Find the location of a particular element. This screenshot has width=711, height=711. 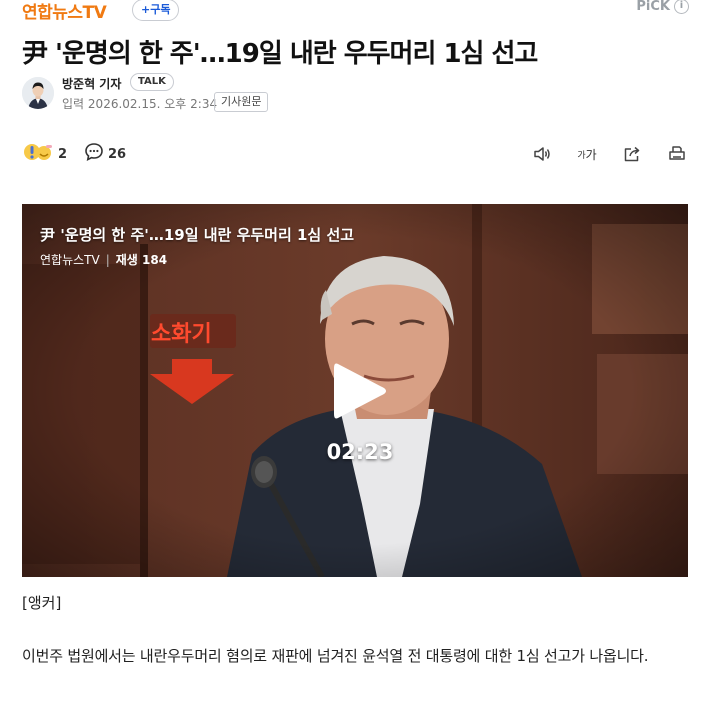

comment-count: 26 is located at coordinates (117, 154).